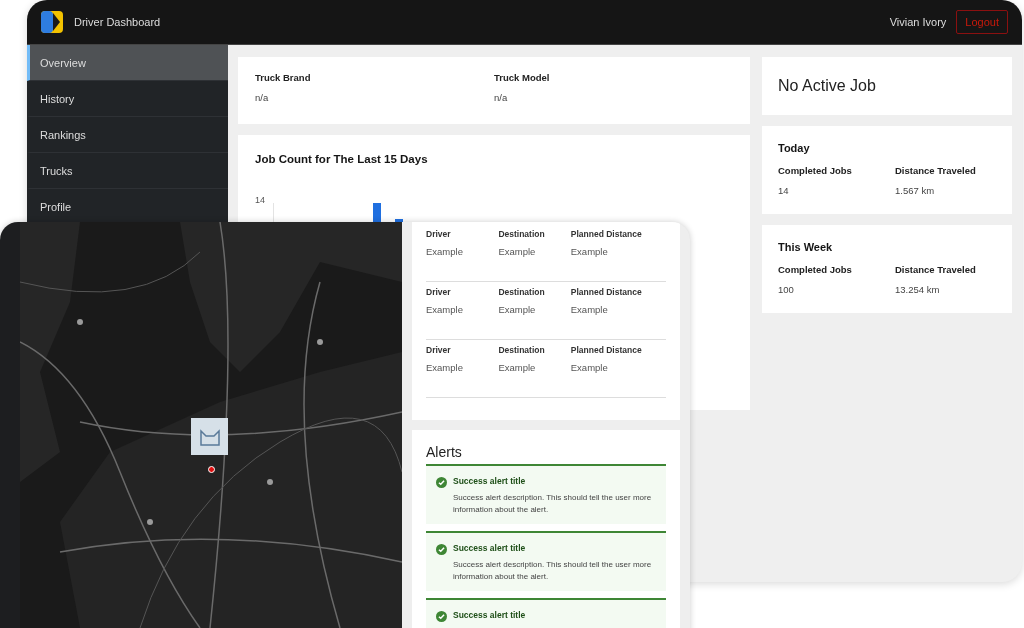 The width and height of the screenshot is (1024, 628). I want to click on stat-value: 13.254 km, so click(918, 289).